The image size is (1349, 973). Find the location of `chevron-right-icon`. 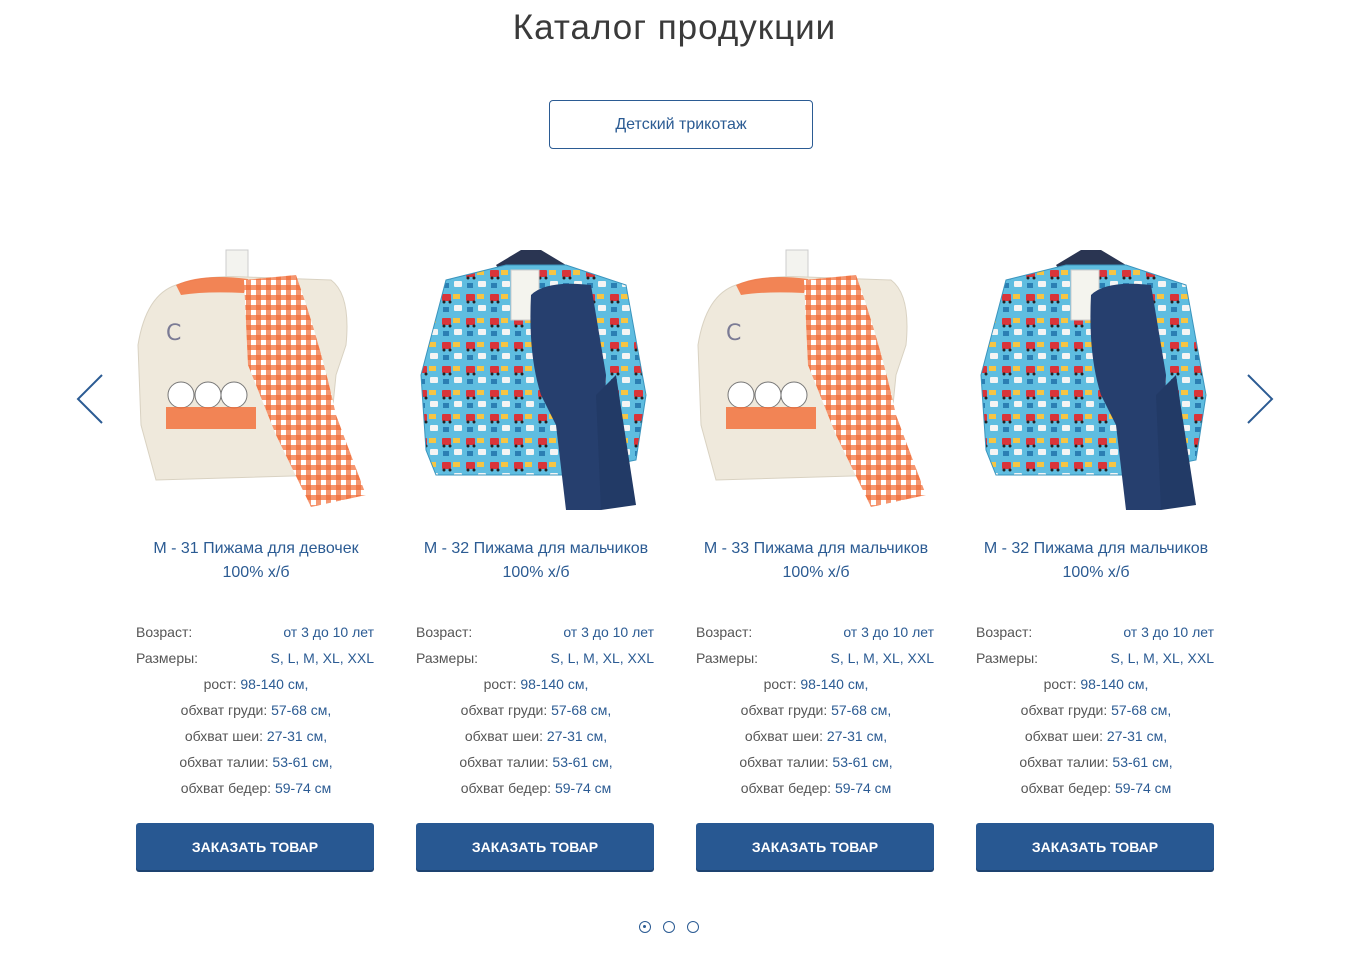

chevron-right-icon is located at coordinates (1260, 399).